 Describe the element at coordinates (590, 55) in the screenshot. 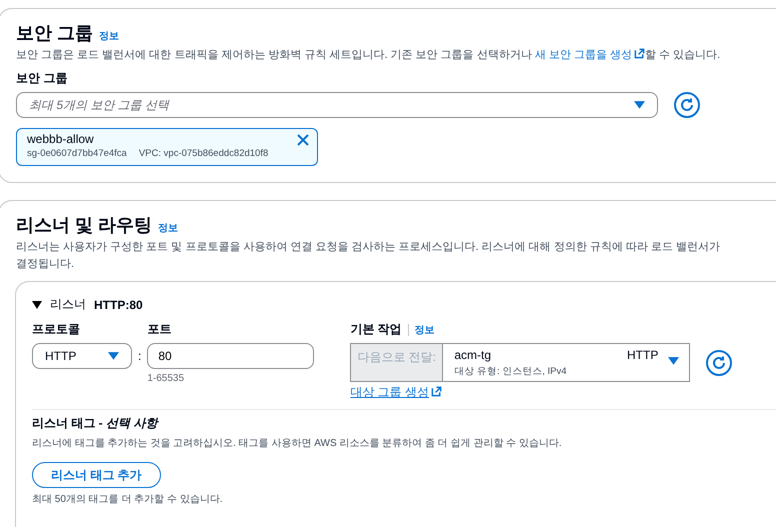

I see `create-security-group-link: 새 보안 그룹을 생성` at that location.